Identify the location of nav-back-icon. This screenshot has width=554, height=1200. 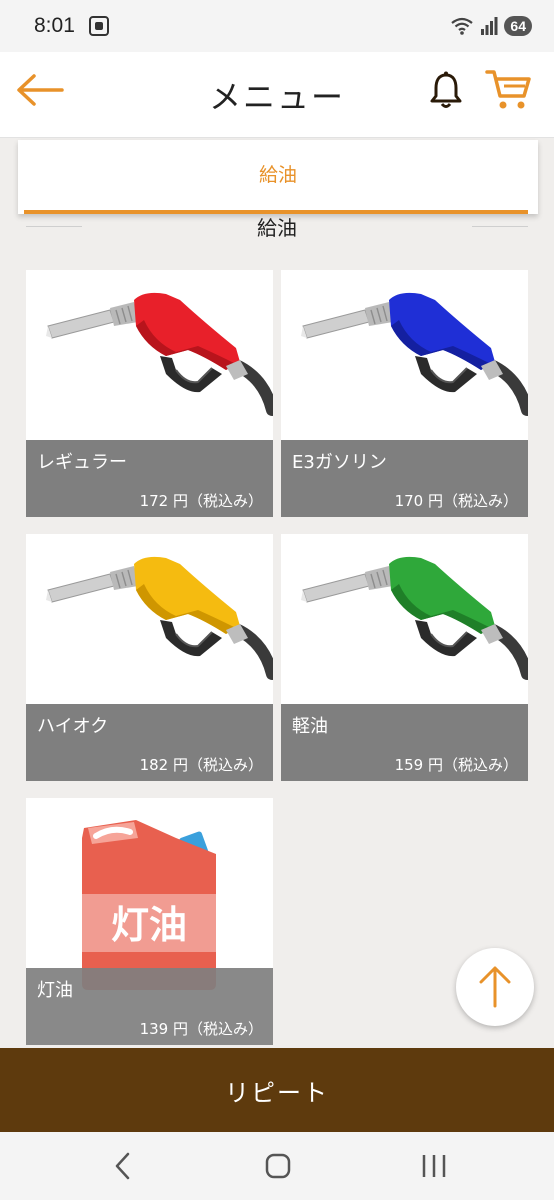
(122, 1166).